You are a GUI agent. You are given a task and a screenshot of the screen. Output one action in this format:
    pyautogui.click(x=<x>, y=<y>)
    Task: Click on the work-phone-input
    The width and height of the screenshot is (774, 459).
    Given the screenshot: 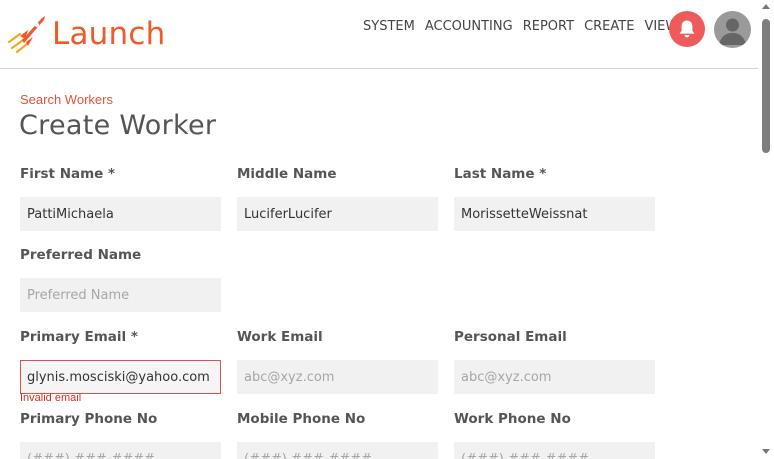 What is the action you would take?
    pyautogui.click(x=554, y=450)
    